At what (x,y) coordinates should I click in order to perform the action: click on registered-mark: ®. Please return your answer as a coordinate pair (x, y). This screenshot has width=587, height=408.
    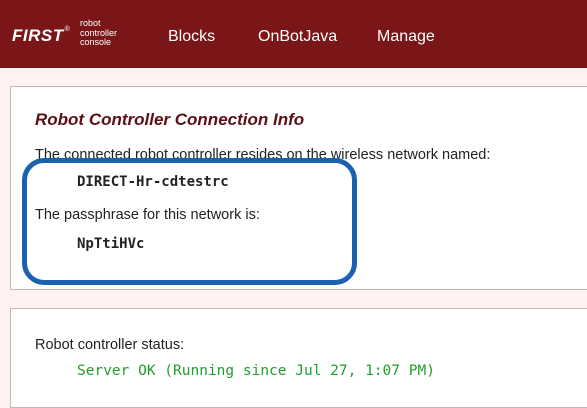
    Looking at the image, I should click on (67, 29).